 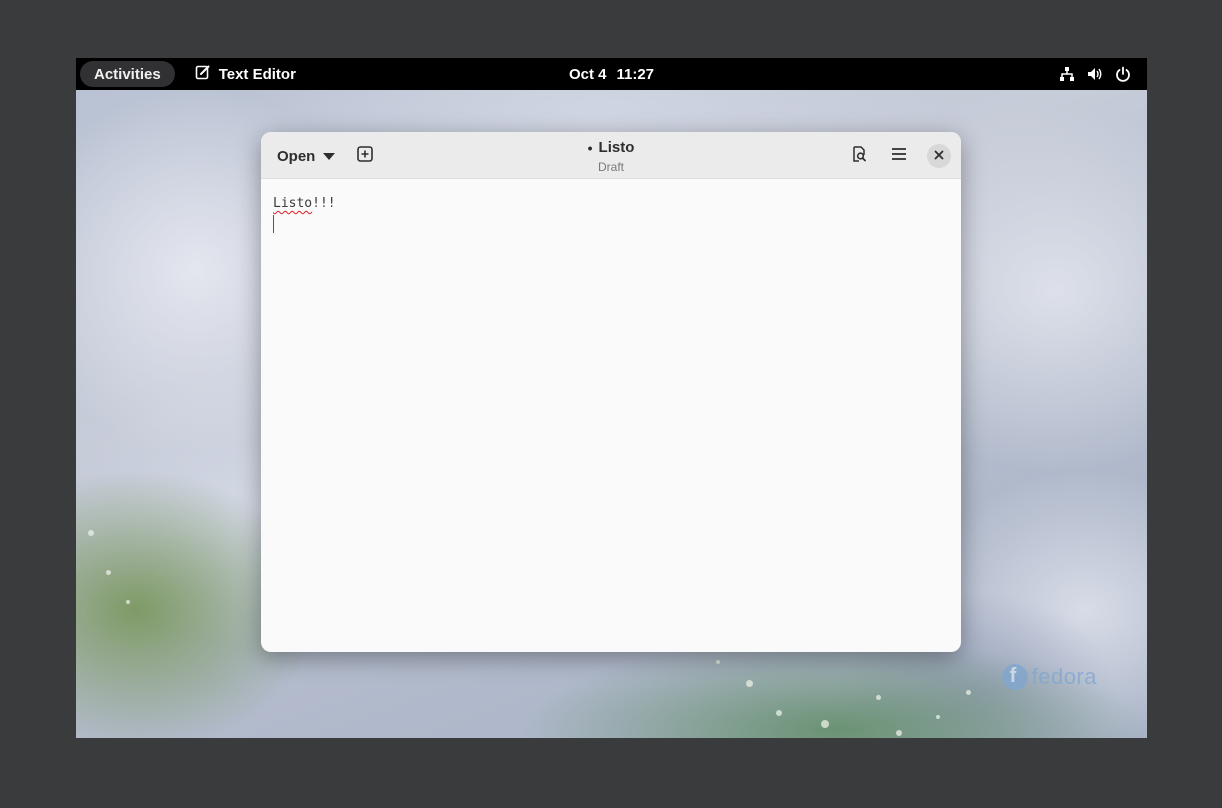 I want to click on volume-icon, so click(x=1095, y=74).